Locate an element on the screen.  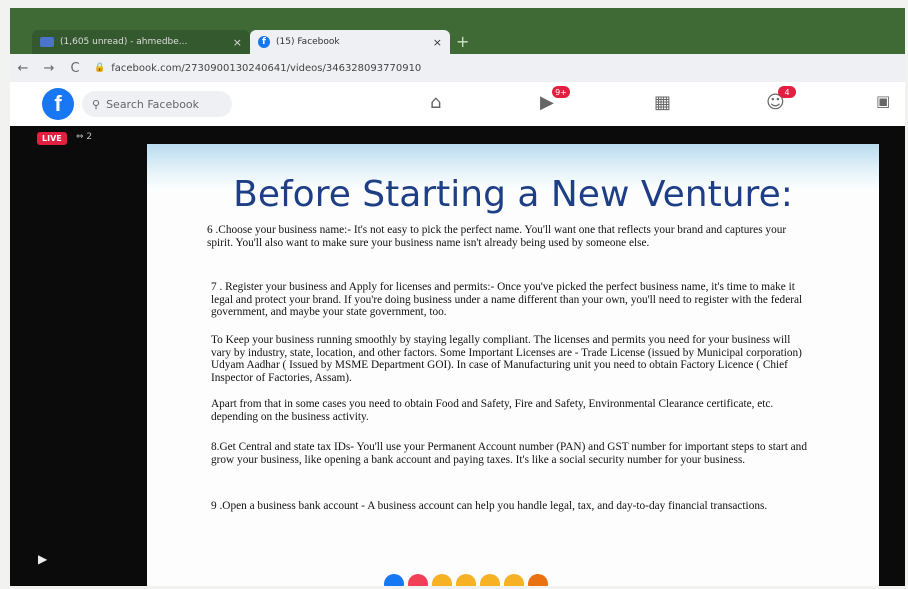
tab-gmail: (1,605 unread) - ahmedbe... × is located at coordinates (141, 42).